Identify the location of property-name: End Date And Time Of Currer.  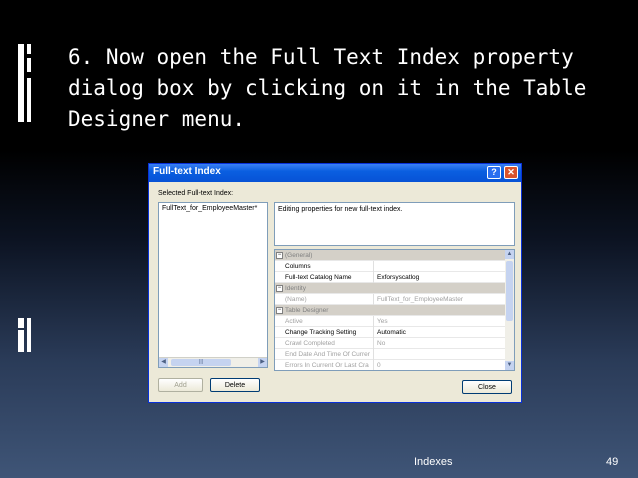
(327, 354).